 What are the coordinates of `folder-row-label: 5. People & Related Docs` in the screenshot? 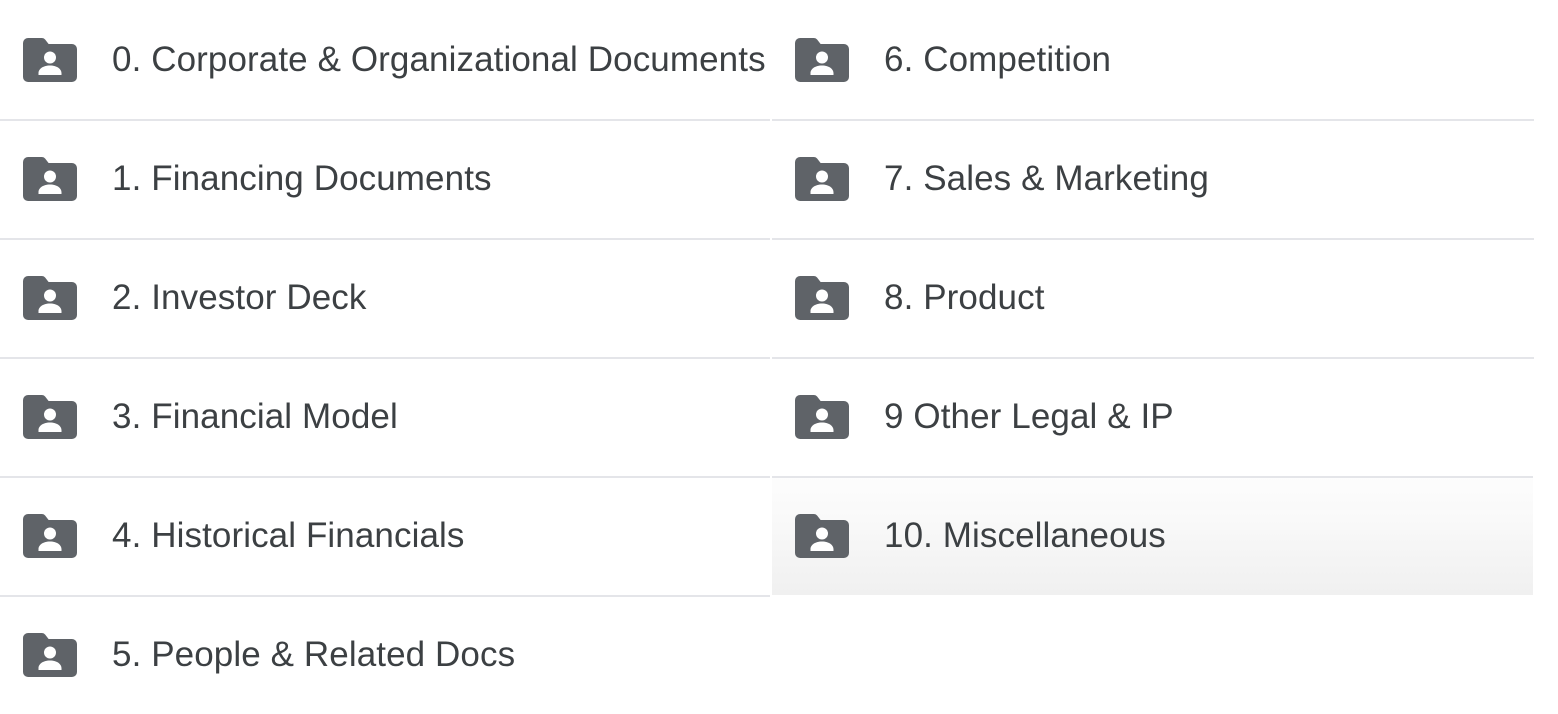 It's located at (314, 654).